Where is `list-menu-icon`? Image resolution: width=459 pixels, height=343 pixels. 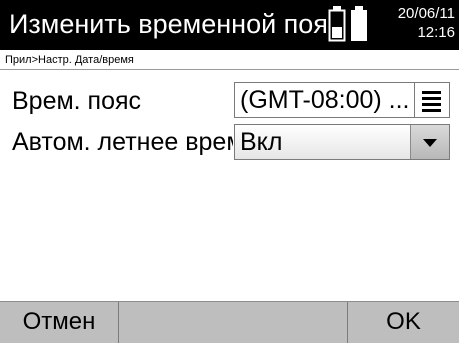
list-menu-icon is located at coordinates (431, 100).